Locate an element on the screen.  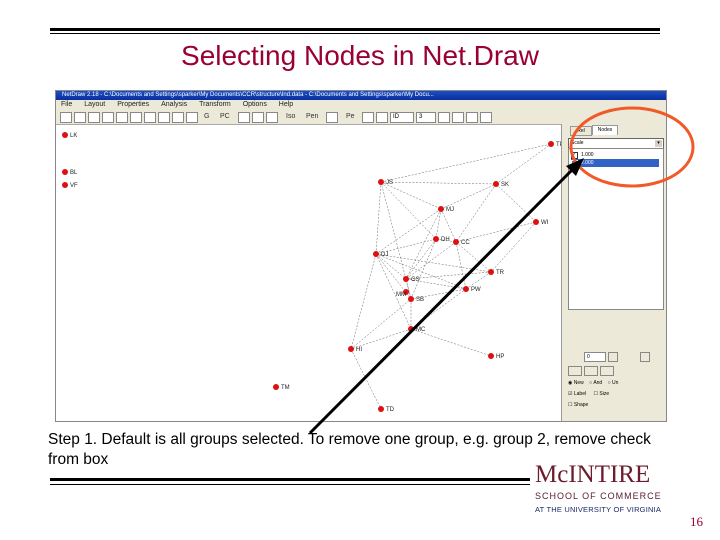
mcintire-logo: McINTIRE is located at coordinates (593, 474).